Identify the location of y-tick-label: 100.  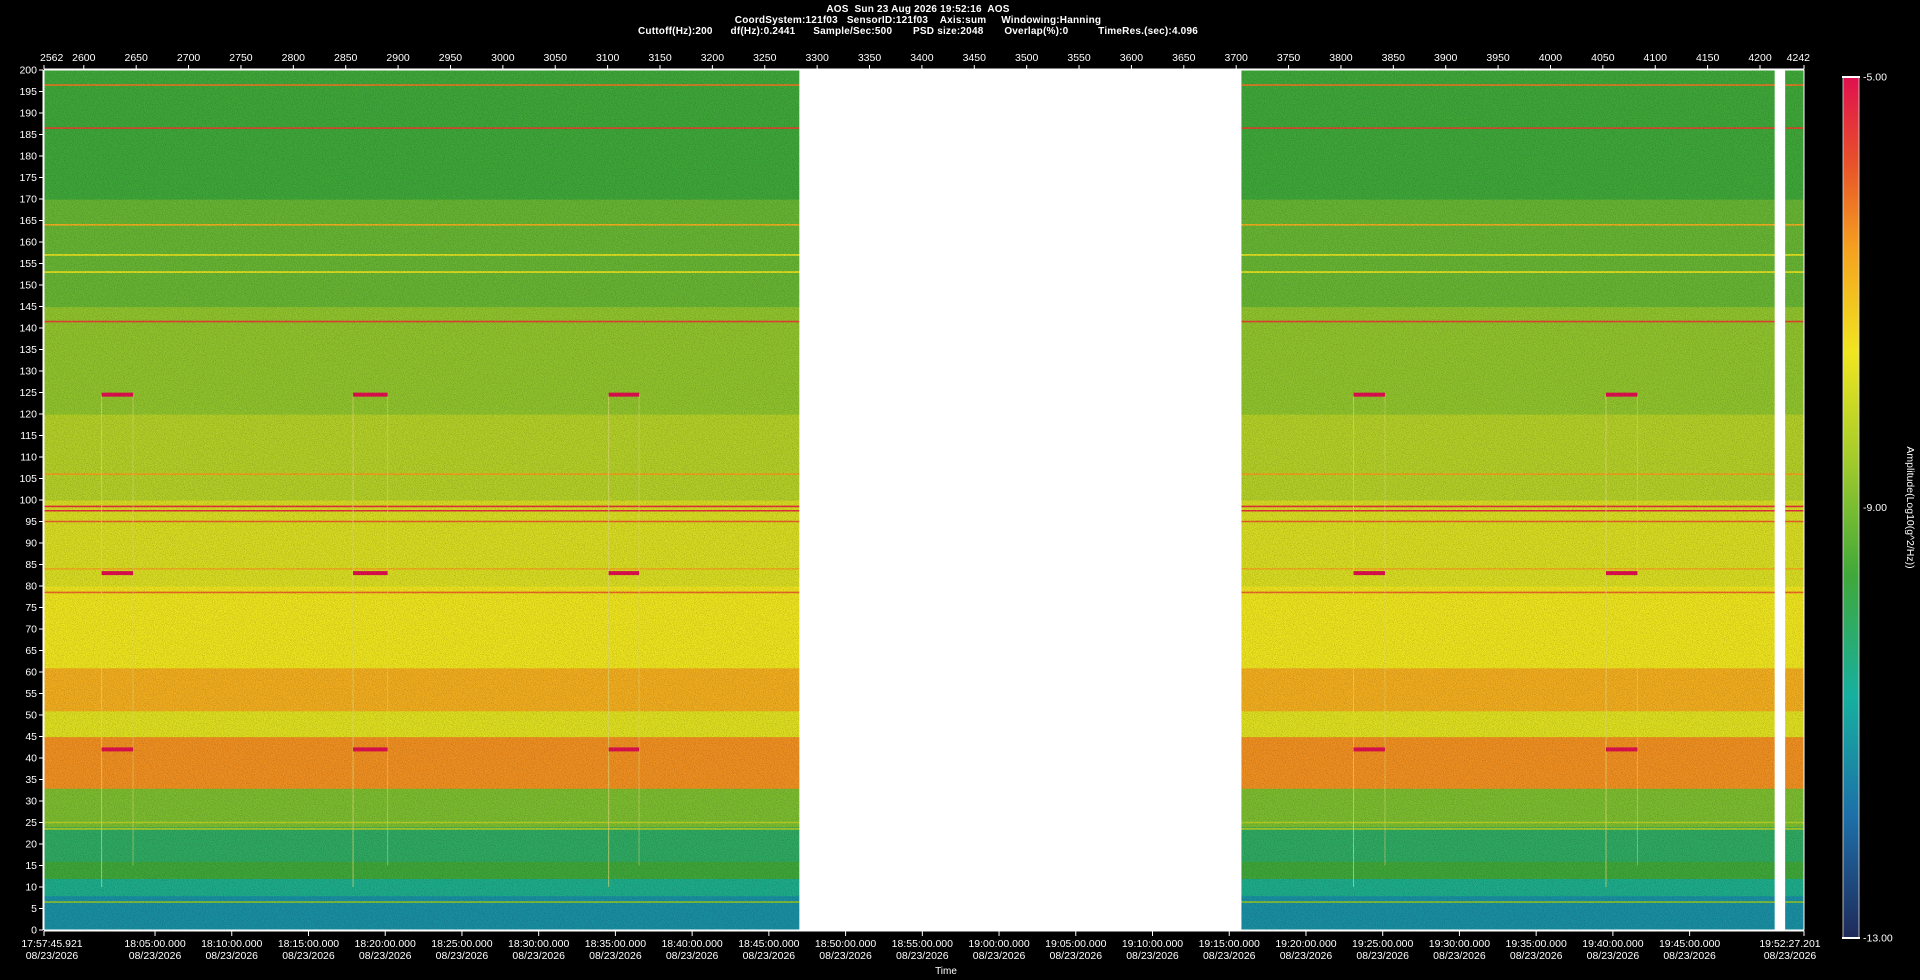
(28, 501).